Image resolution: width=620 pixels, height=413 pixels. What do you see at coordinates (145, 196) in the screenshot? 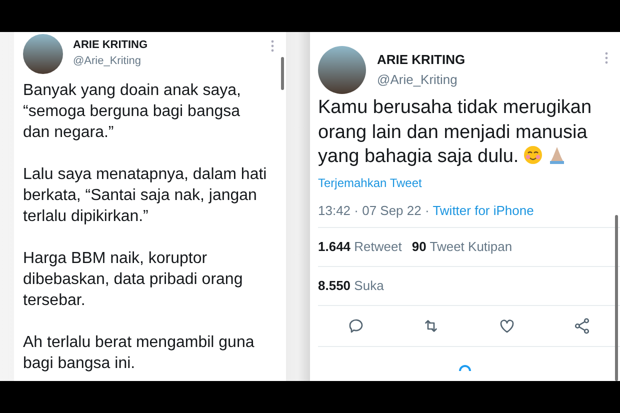
I see `tweet-text: Lalu saya menatapnya, dalam hati berkata, “Santai saja nak, jangan terlalu dipikirkan.”` at bounding box center [145, 196].